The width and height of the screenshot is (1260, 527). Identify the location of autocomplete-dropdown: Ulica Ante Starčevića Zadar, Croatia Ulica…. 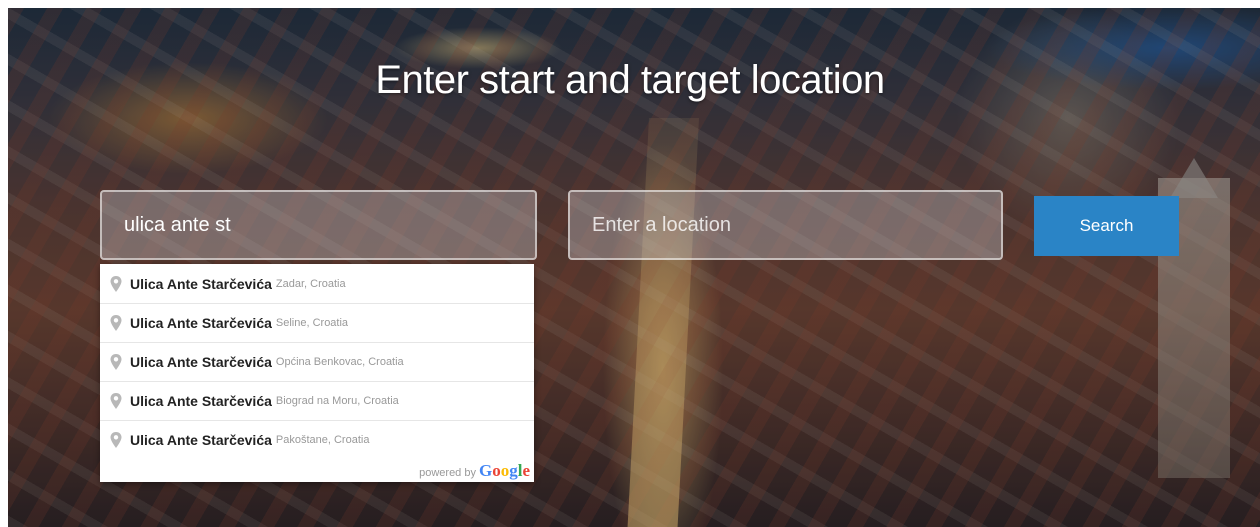
(317, 373).